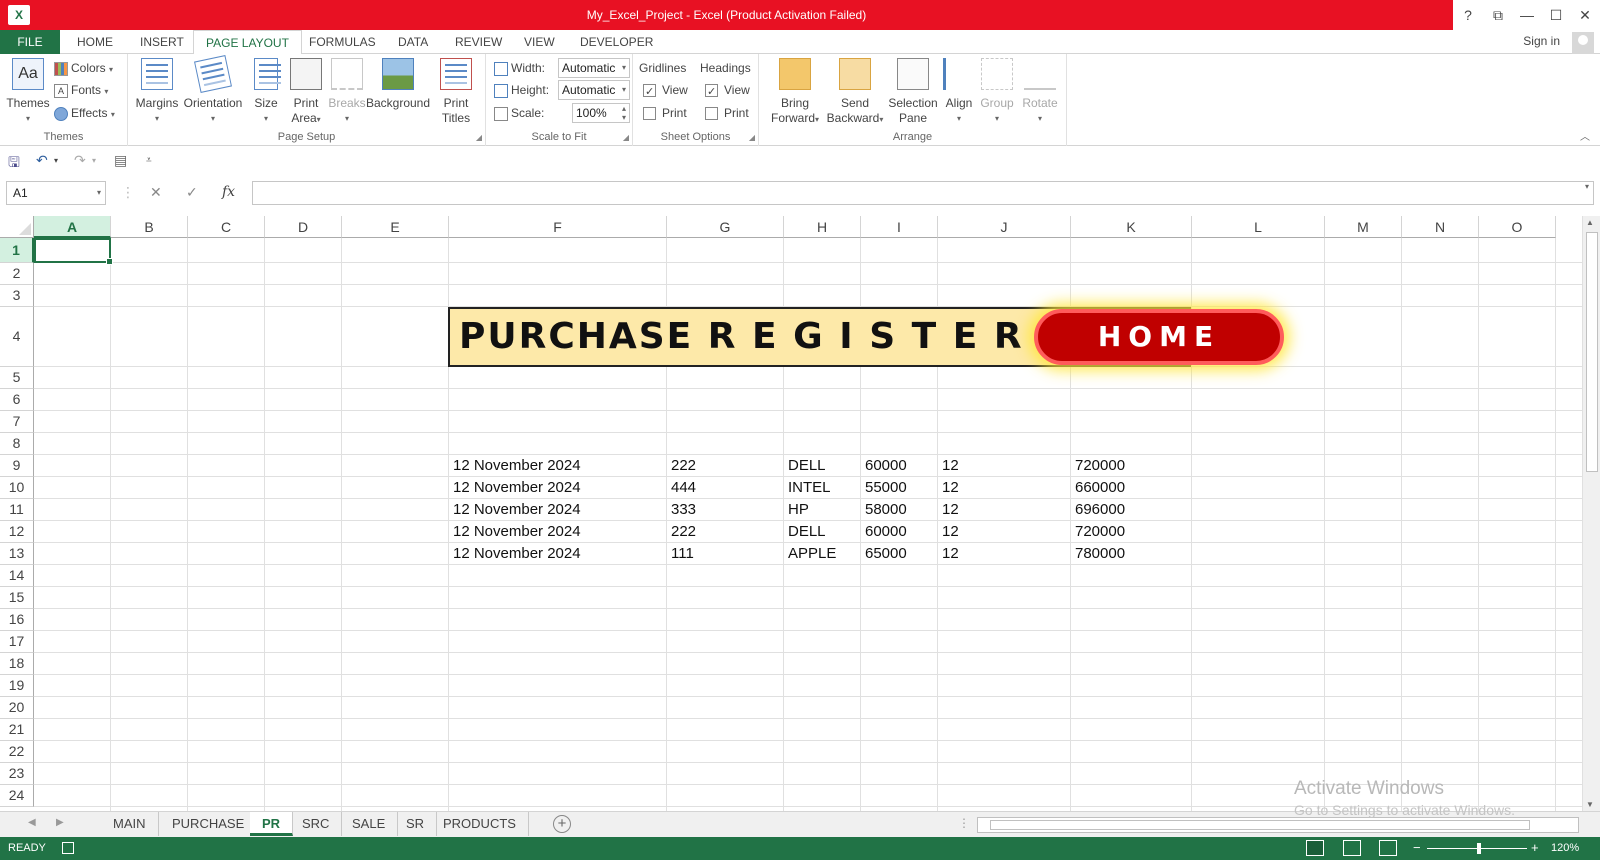 The image size is (1600, 860). Describe the element at coordinates (1417, 847) in the screenshot. I see `zoom-out-icon: −` at that location.